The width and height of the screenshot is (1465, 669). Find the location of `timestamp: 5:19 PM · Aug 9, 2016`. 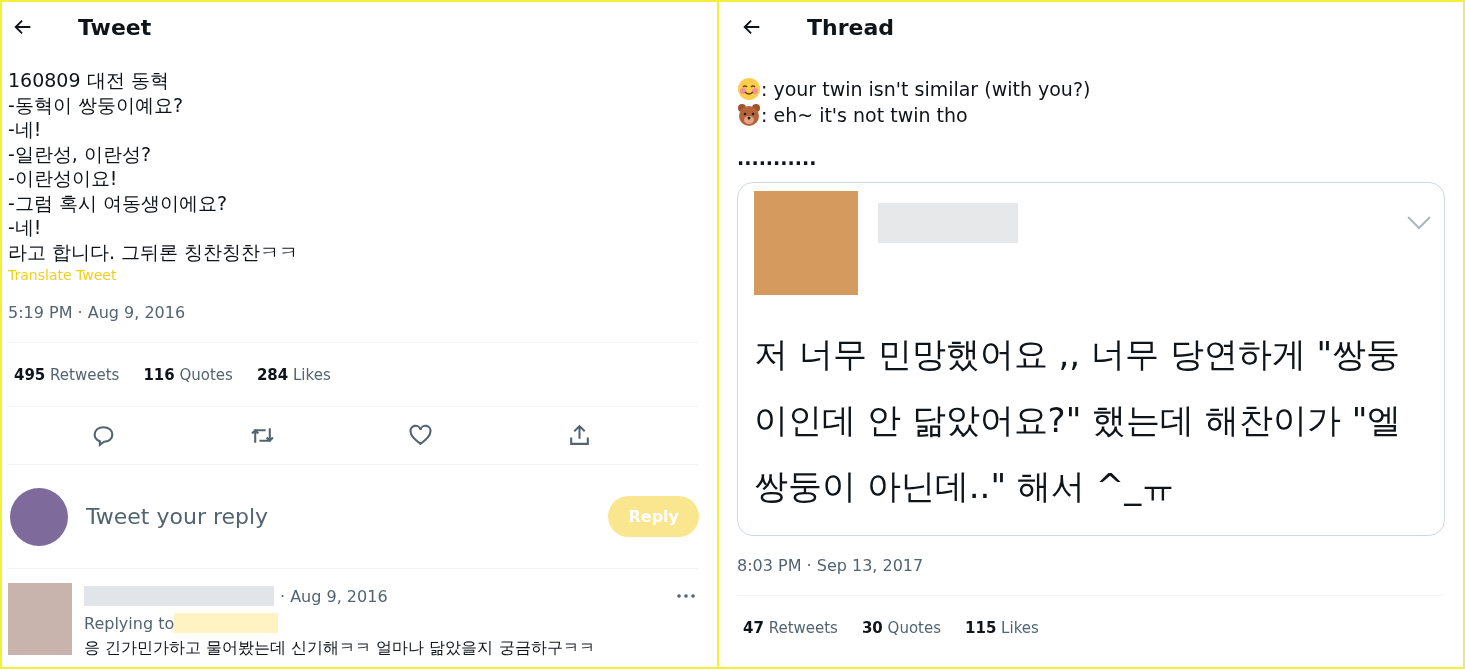

timestamp: 5:19 PM · Aug 9, 2016 is located at coordinates (97, 313).